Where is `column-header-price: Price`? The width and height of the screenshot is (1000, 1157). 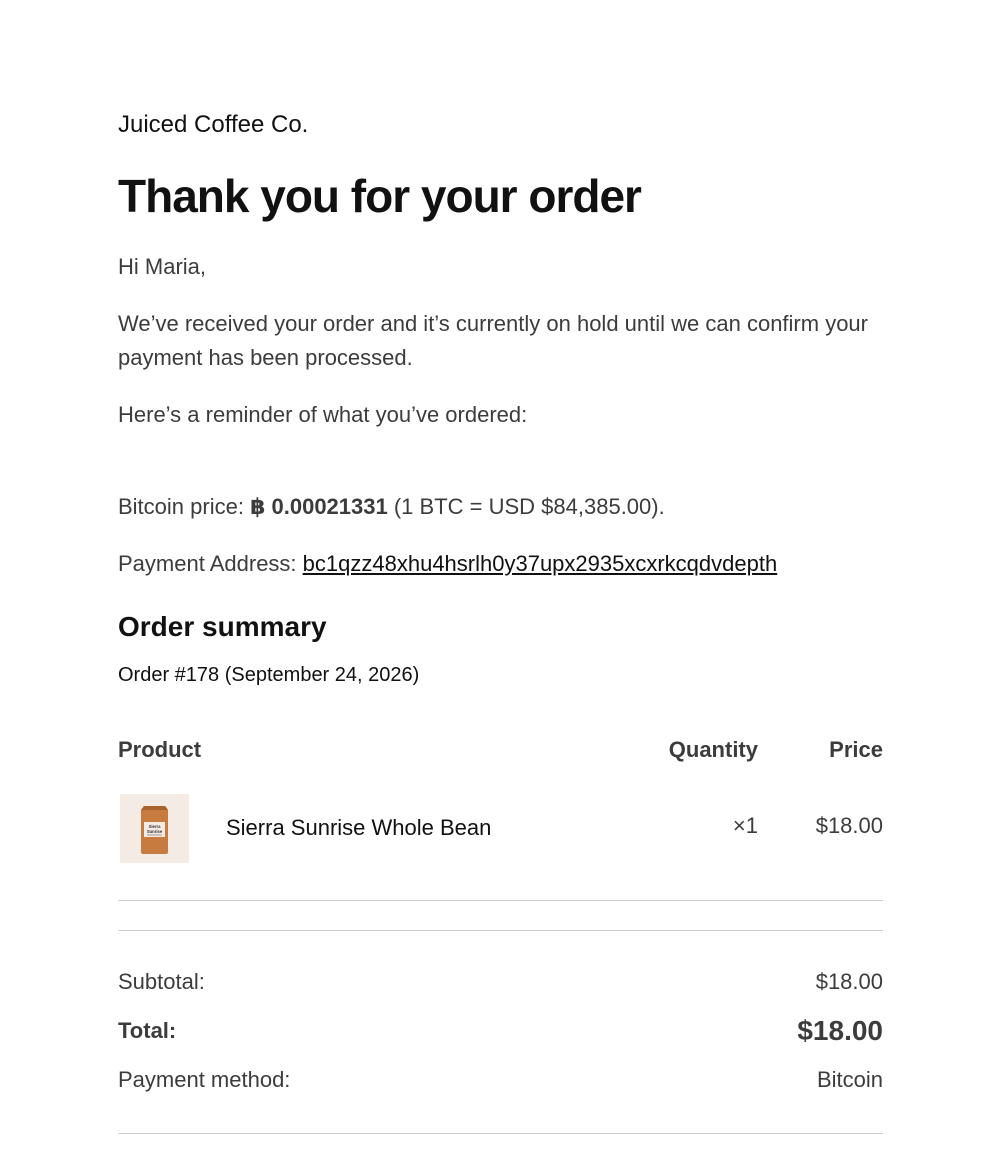 column-header-price: Price is located at coordinates (856, 749).